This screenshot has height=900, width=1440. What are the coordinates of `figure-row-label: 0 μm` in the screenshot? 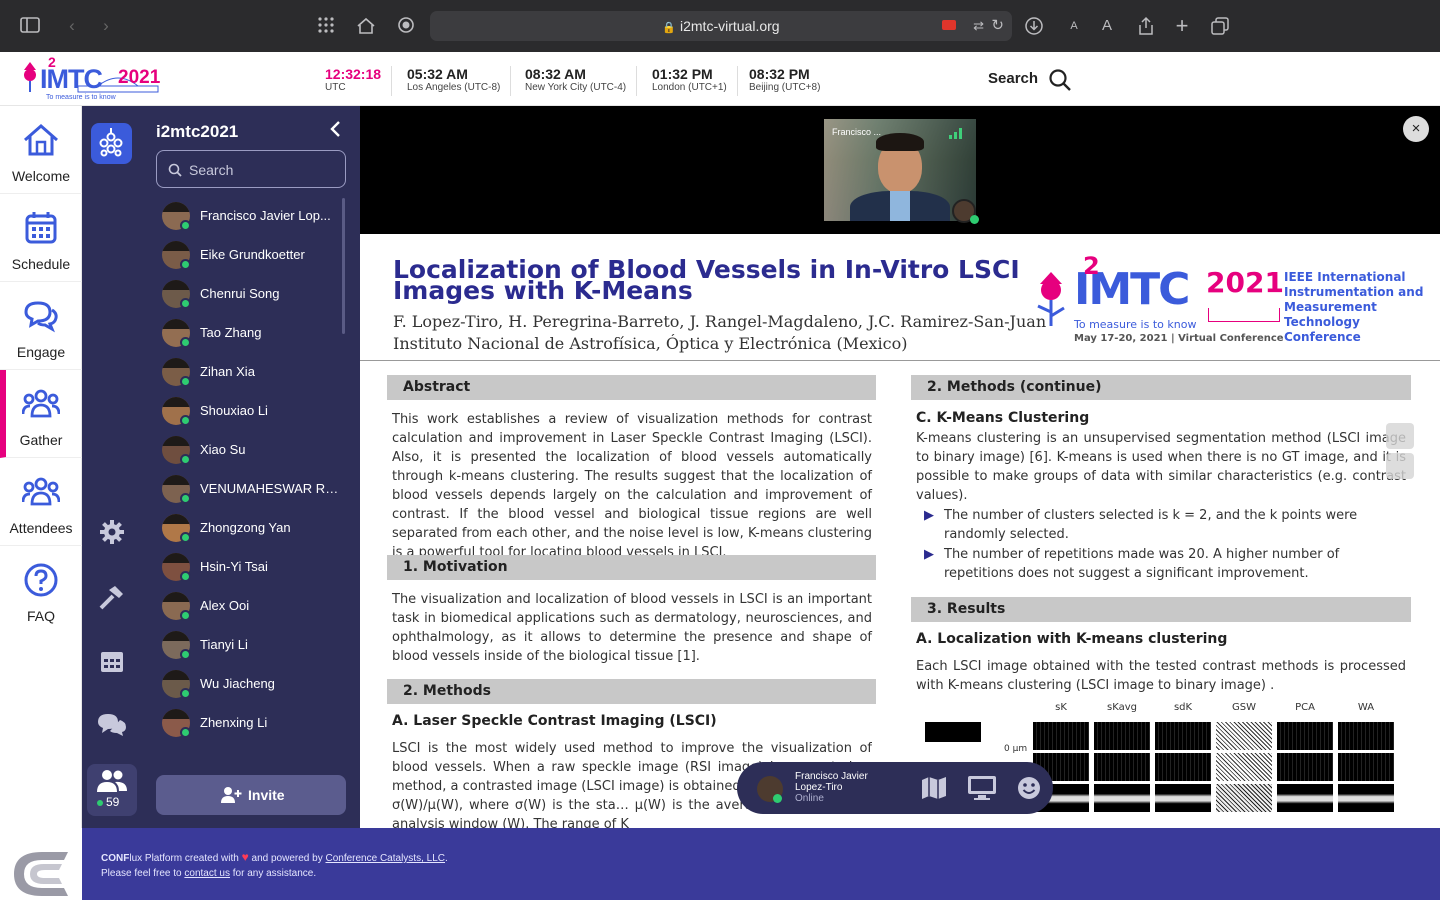 It's located at (1016, 749).